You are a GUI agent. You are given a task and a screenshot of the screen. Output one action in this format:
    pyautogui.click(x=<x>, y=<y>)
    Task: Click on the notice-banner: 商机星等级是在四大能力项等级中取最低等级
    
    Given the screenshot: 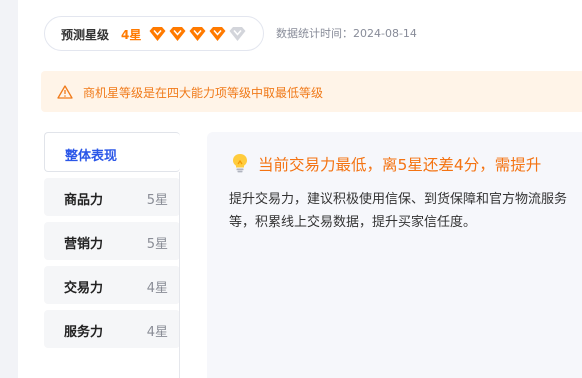 What is the action you would take?
    pyautogui.click(x=311, y=91)
    